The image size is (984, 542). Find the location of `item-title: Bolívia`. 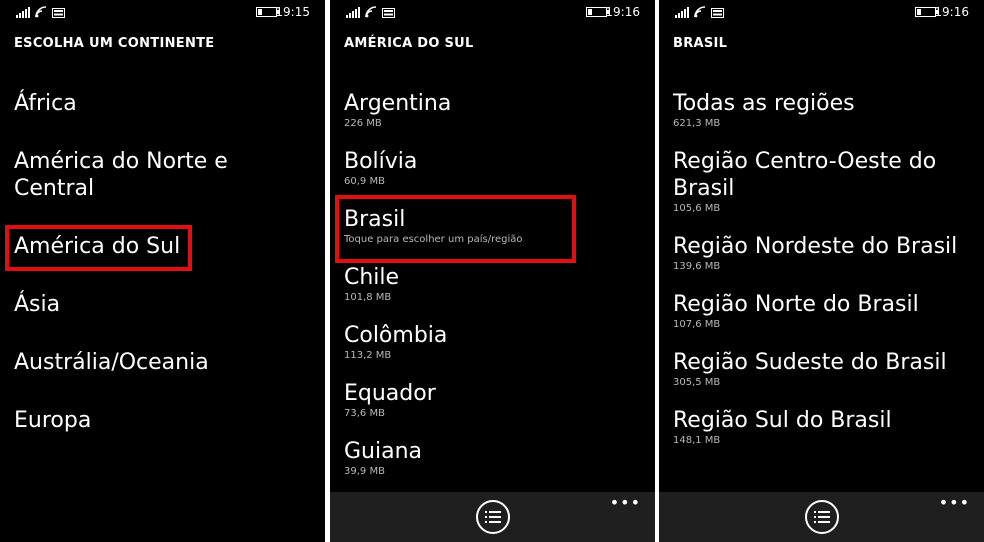

item-title: Bolívia is located at coordinates (381, 161).